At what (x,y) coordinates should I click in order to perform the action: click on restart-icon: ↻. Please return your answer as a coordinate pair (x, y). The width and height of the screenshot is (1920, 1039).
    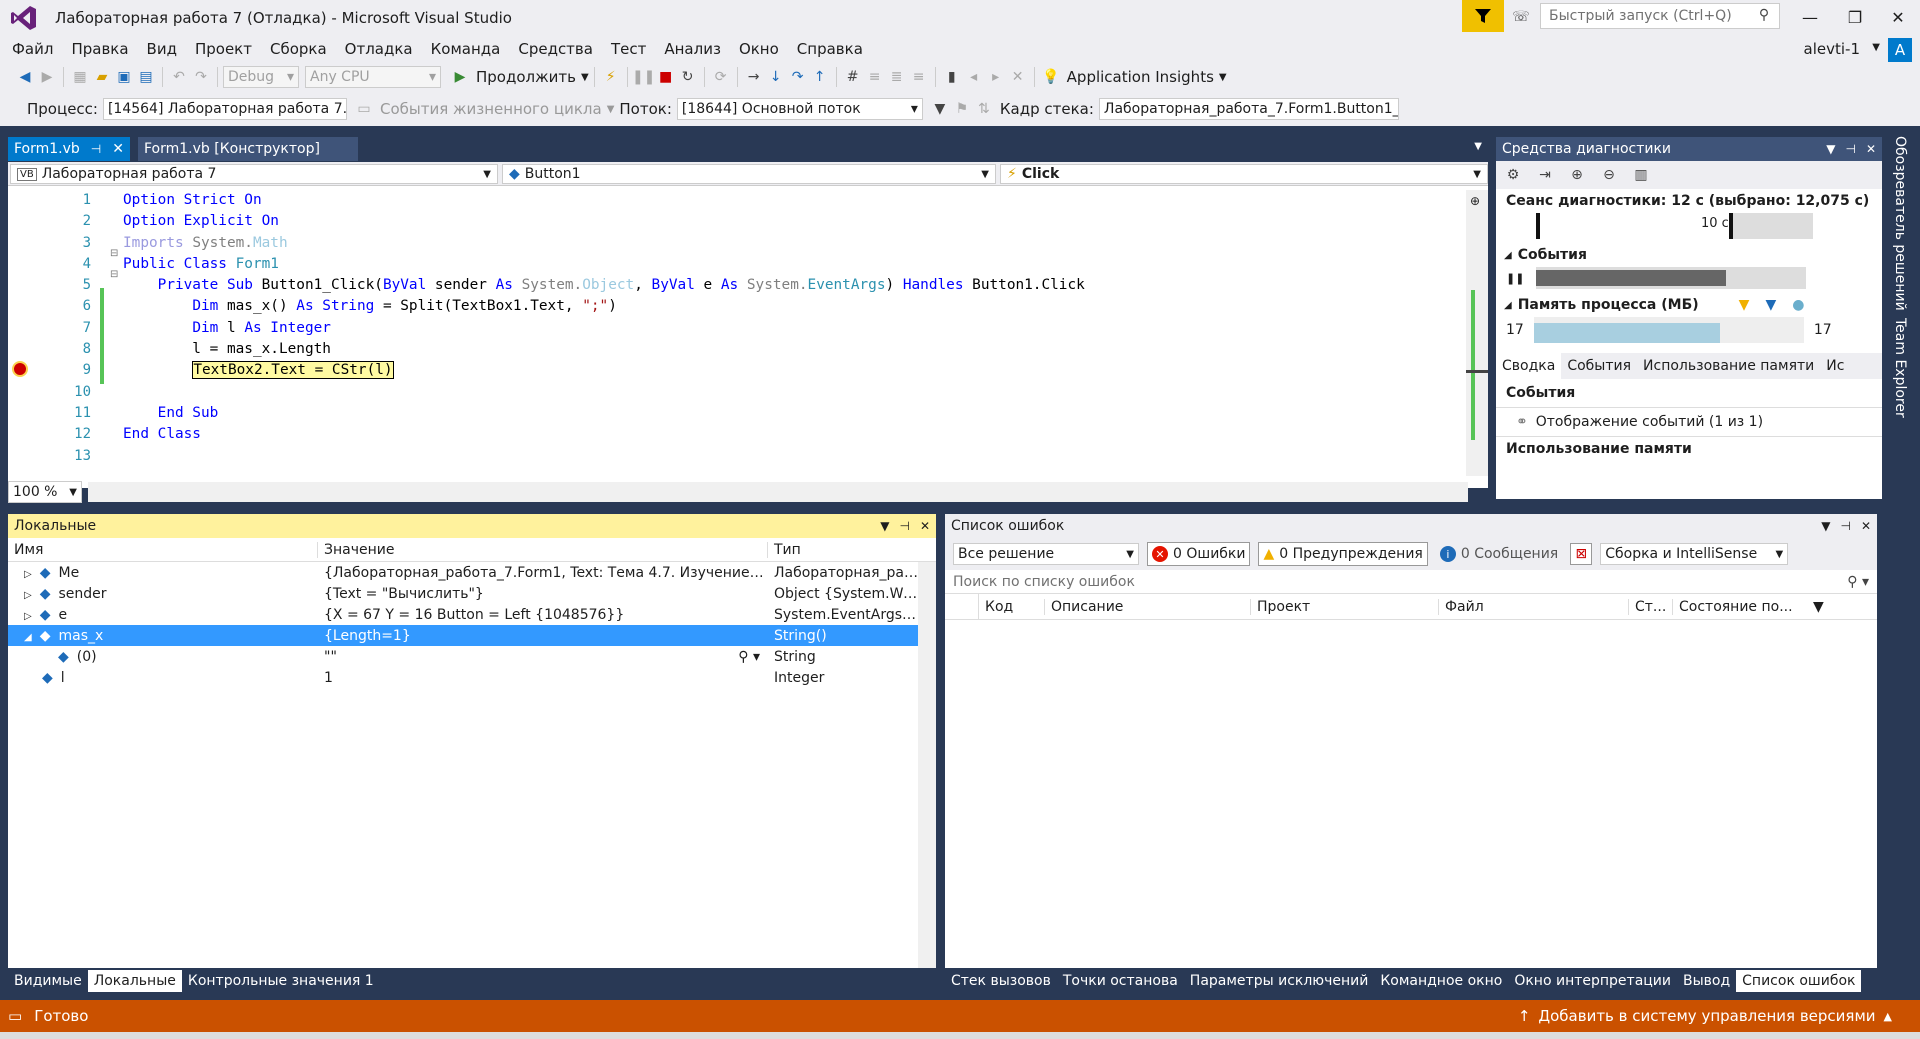
    Looking at the image, I should click on (688, 77).